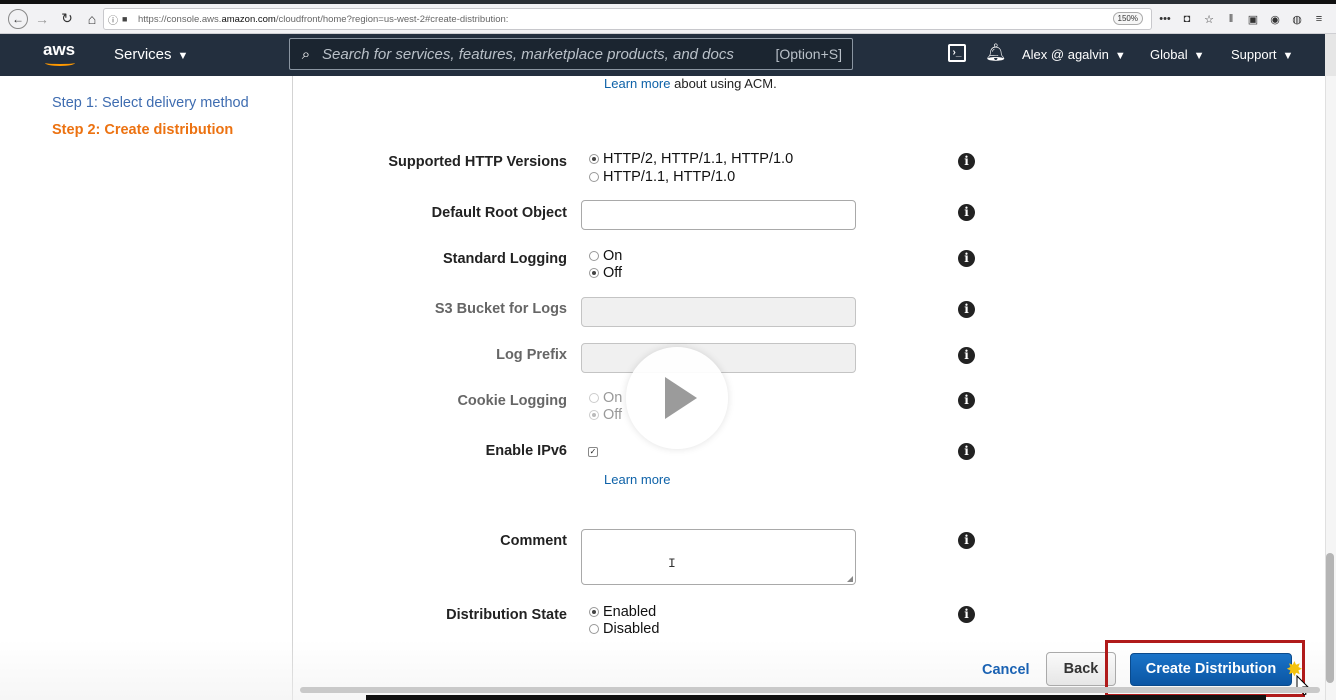  Describe the element at coordinates (1209, 19) in the screenshot. I see `bookmark-star-icon: ☆` at that location.